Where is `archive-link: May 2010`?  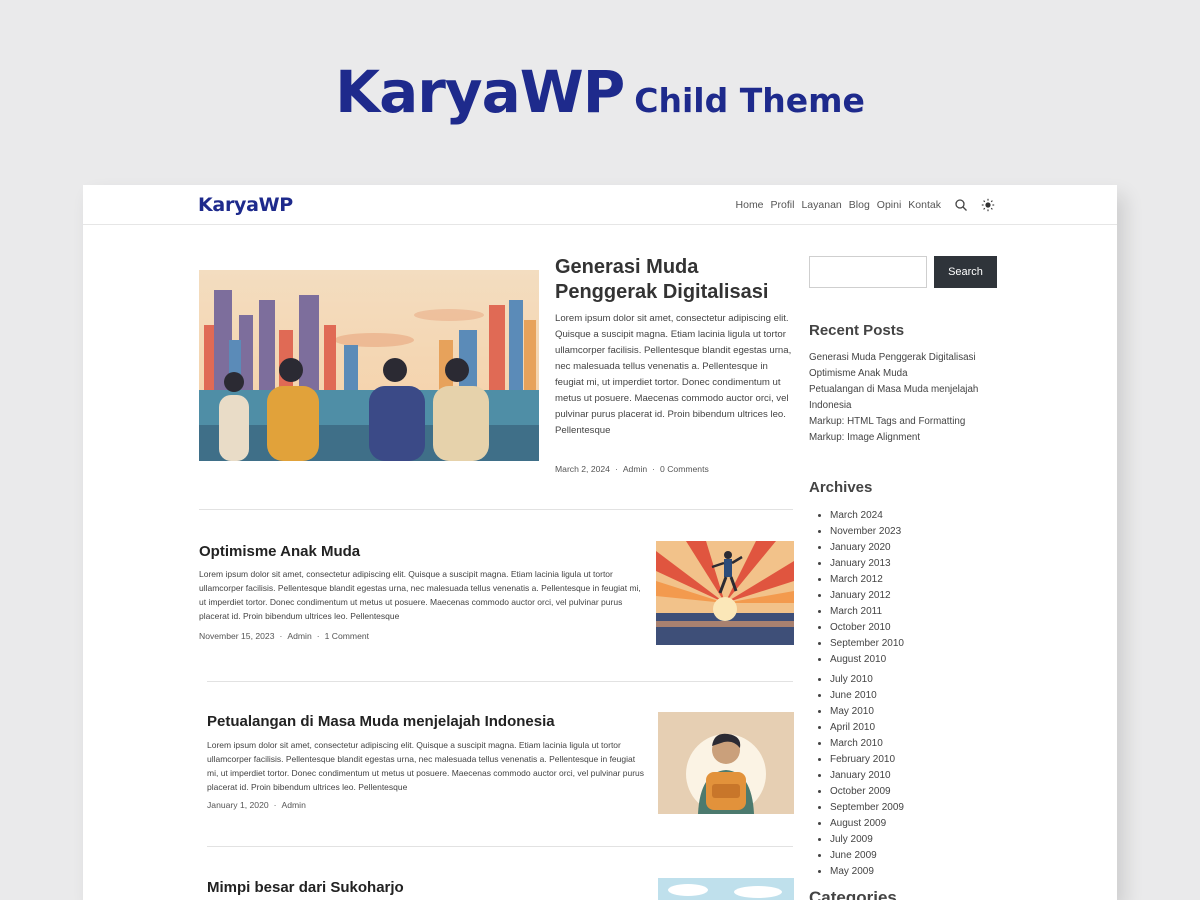
archive-link: May 2010 is located at coordinates (867, 712).